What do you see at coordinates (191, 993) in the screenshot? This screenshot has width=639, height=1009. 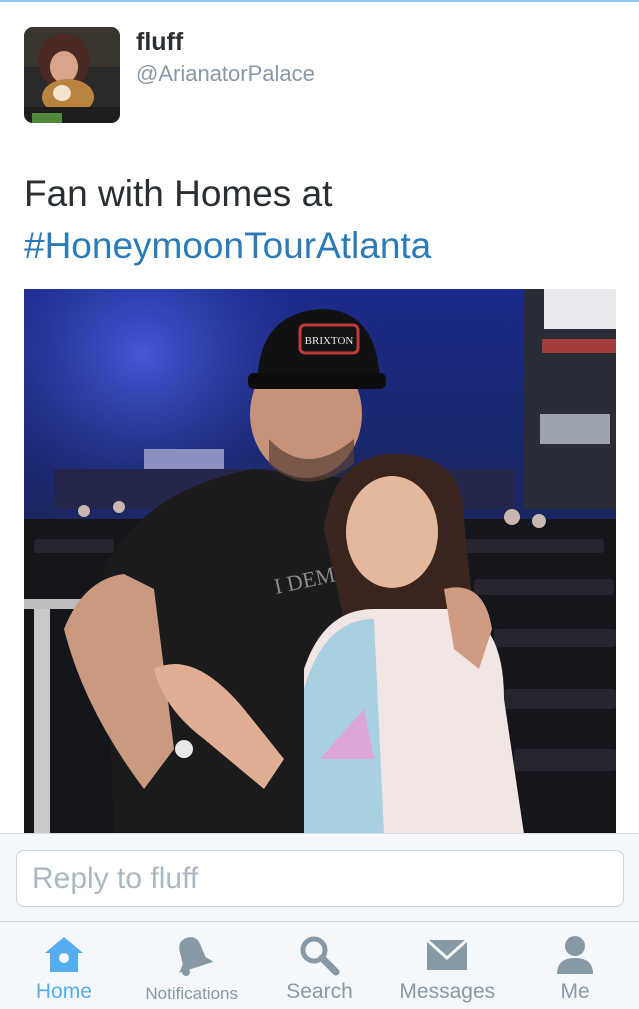 I see `tab-notifications-label: Notifications` at bounding box center [191, 993].